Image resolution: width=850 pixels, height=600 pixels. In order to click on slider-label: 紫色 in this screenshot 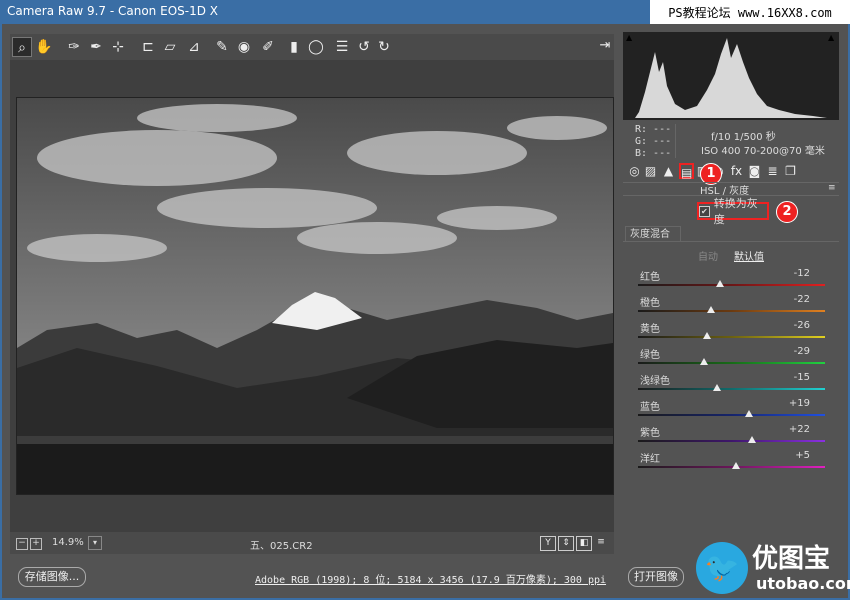, I will do `click(650, 433)`.